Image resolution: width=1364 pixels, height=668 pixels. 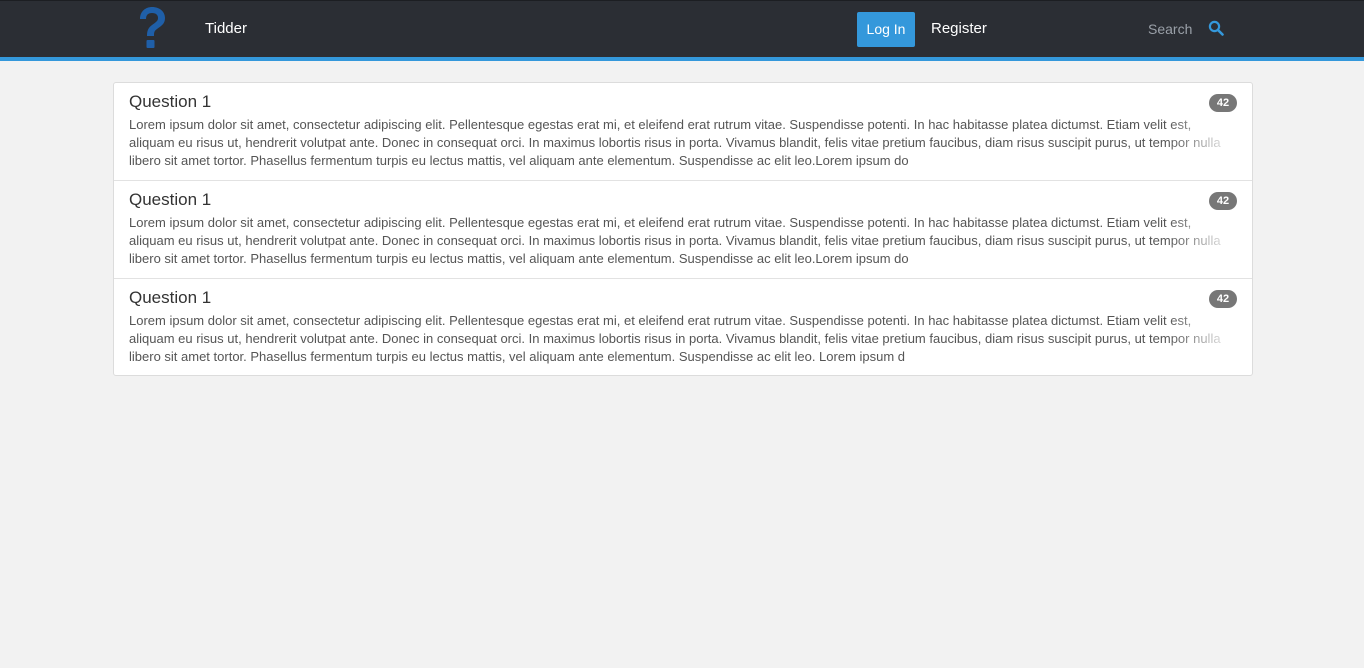 I want to click on search-icon, so click(x=1216, y=28).